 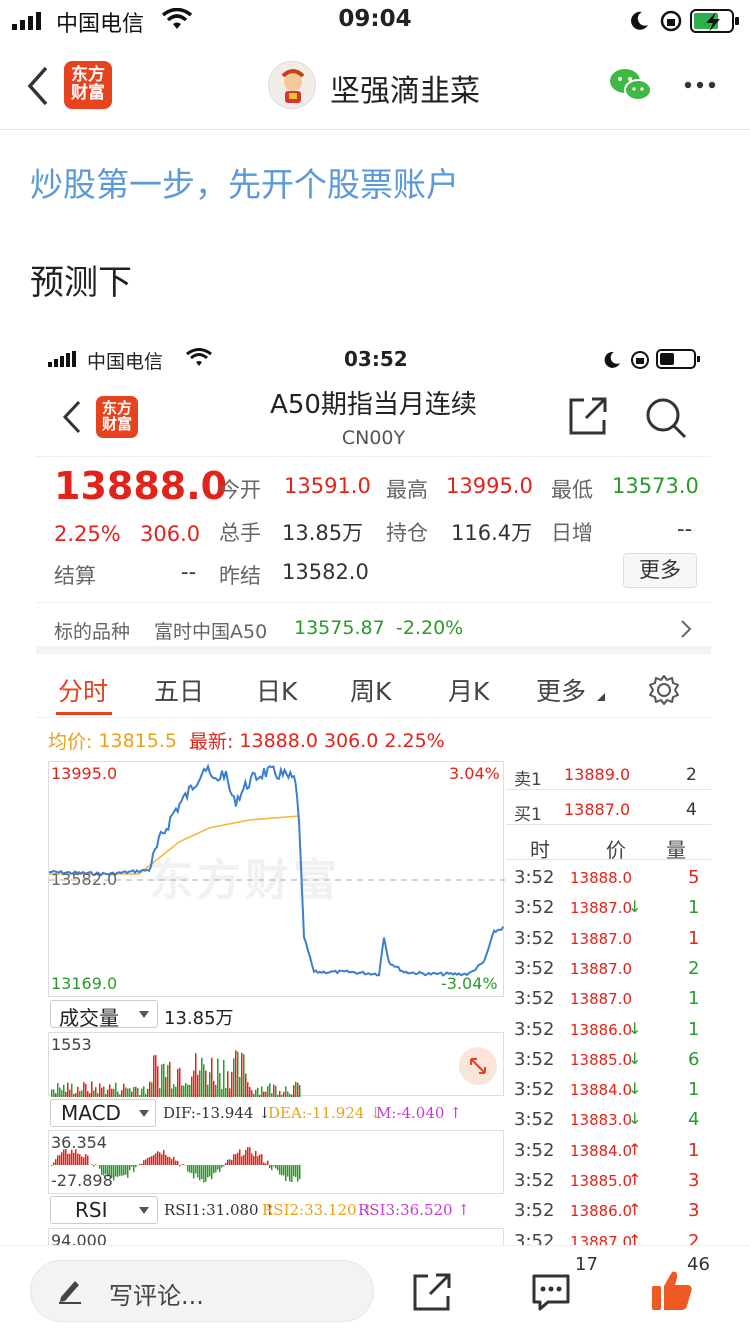 I want to click on moon-icon, so click(x=639, y=20).